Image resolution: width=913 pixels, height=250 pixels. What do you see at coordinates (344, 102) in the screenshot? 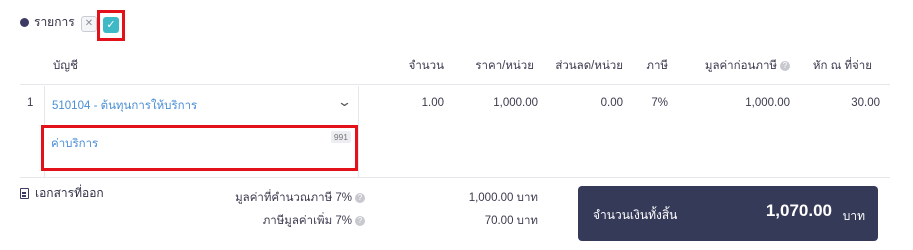
I see `chevron-down-icon: ⌄` at bounding box center [344, 102].